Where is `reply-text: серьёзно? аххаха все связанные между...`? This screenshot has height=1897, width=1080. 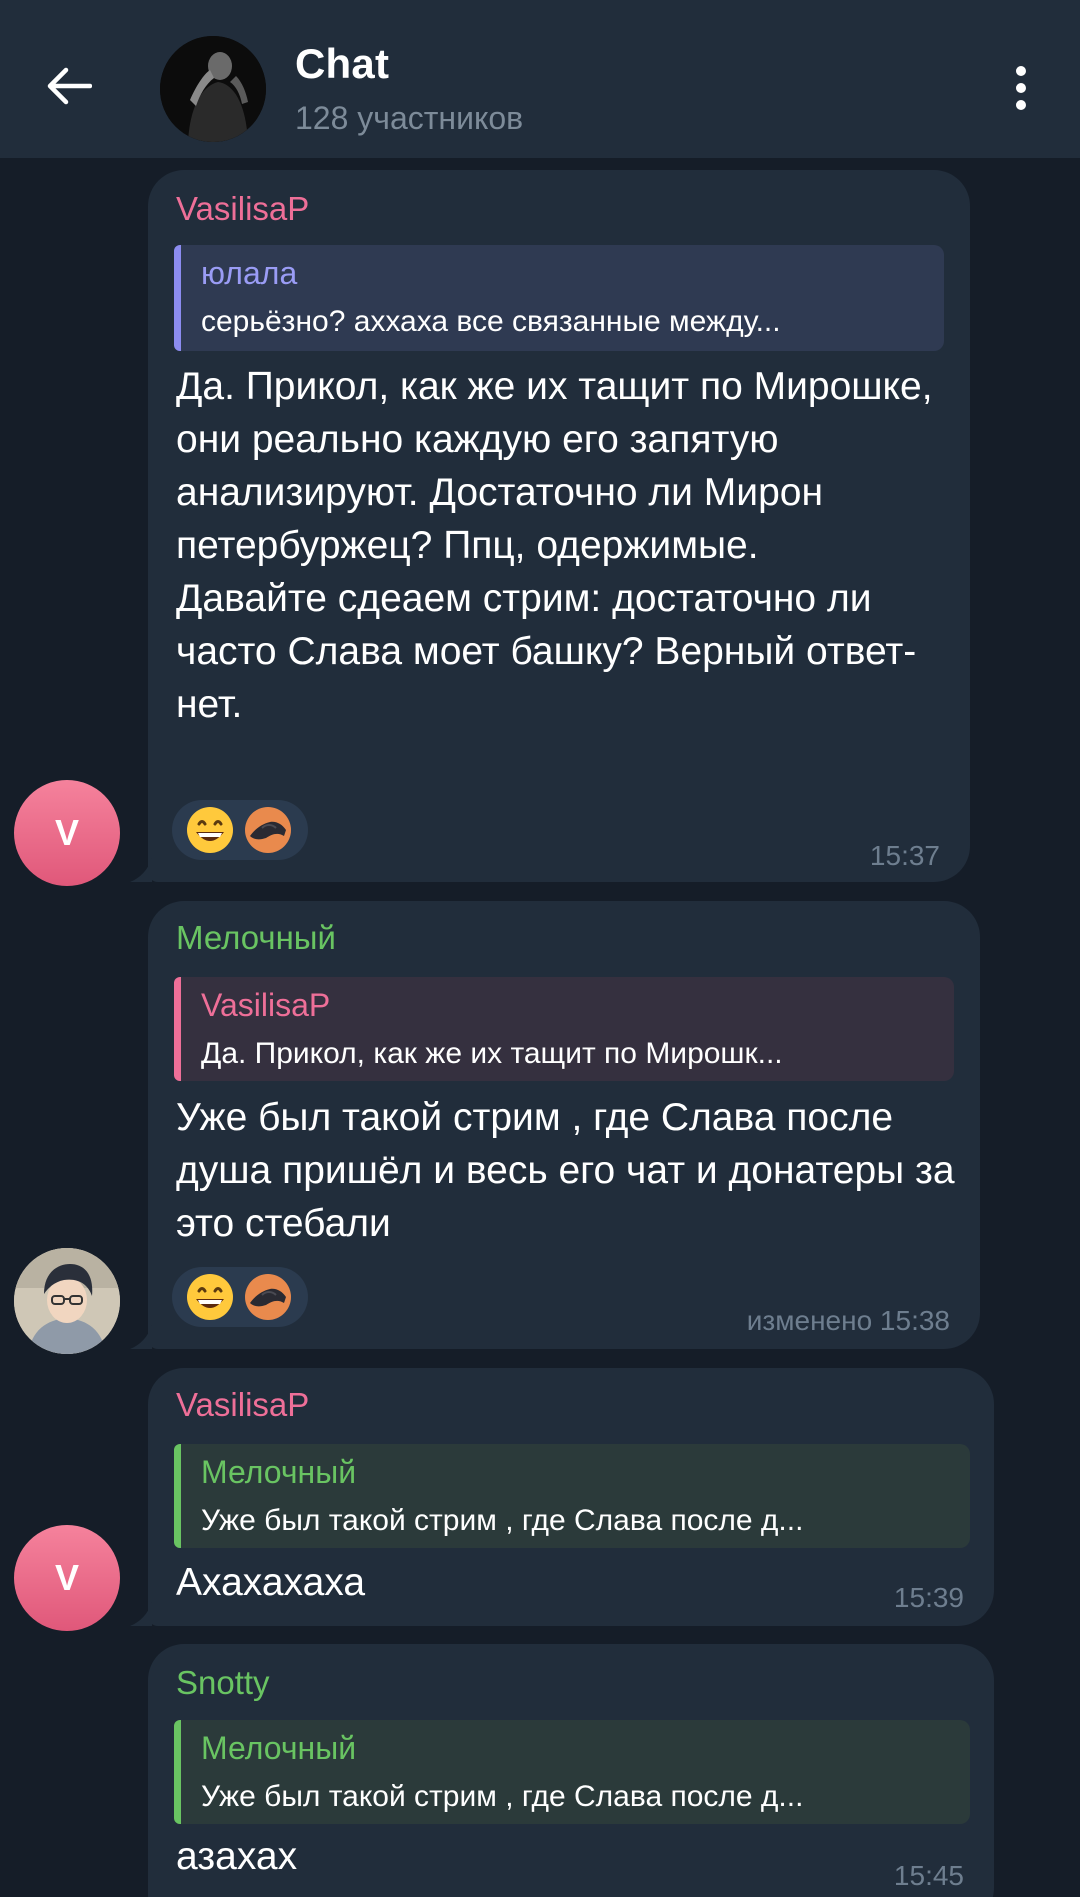 reply-text: серьёзно? аххаха все связанные между... is located at coordinates (491, 321).